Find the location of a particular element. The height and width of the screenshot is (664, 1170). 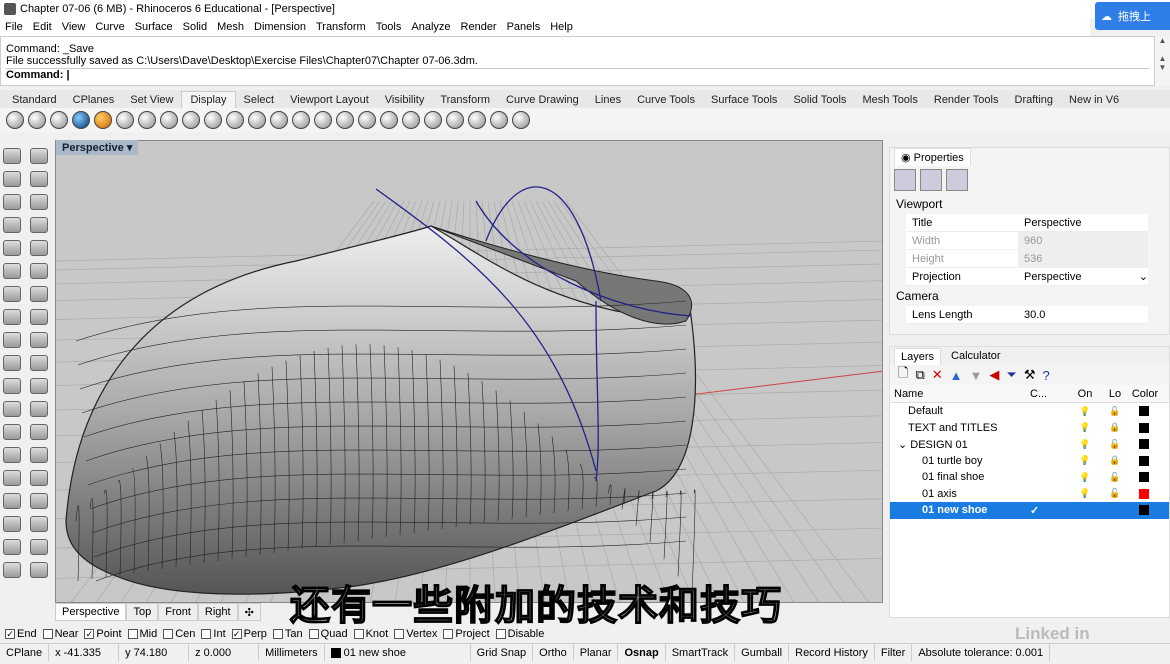

property-row: Height 536 is located at coordinates (1027, 259).